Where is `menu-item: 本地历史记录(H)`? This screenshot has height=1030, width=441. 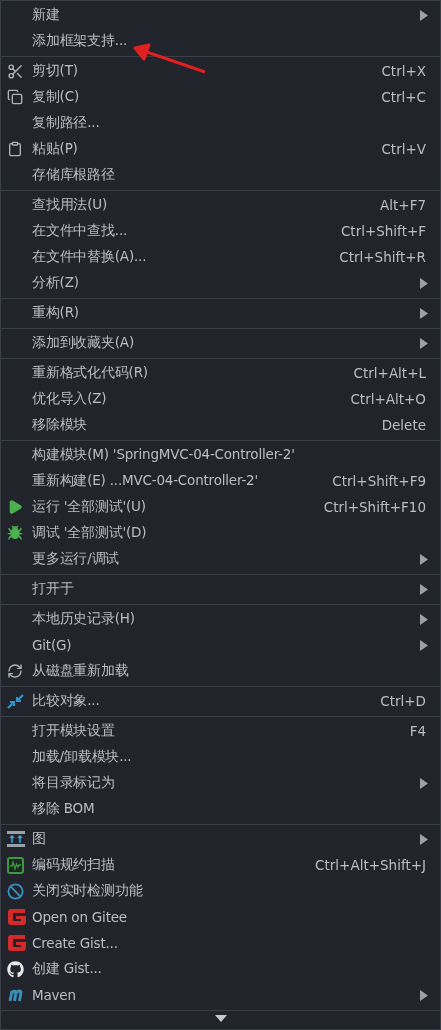 menu-item: 本地历史记录(H) is located at coordinates (220, 619).